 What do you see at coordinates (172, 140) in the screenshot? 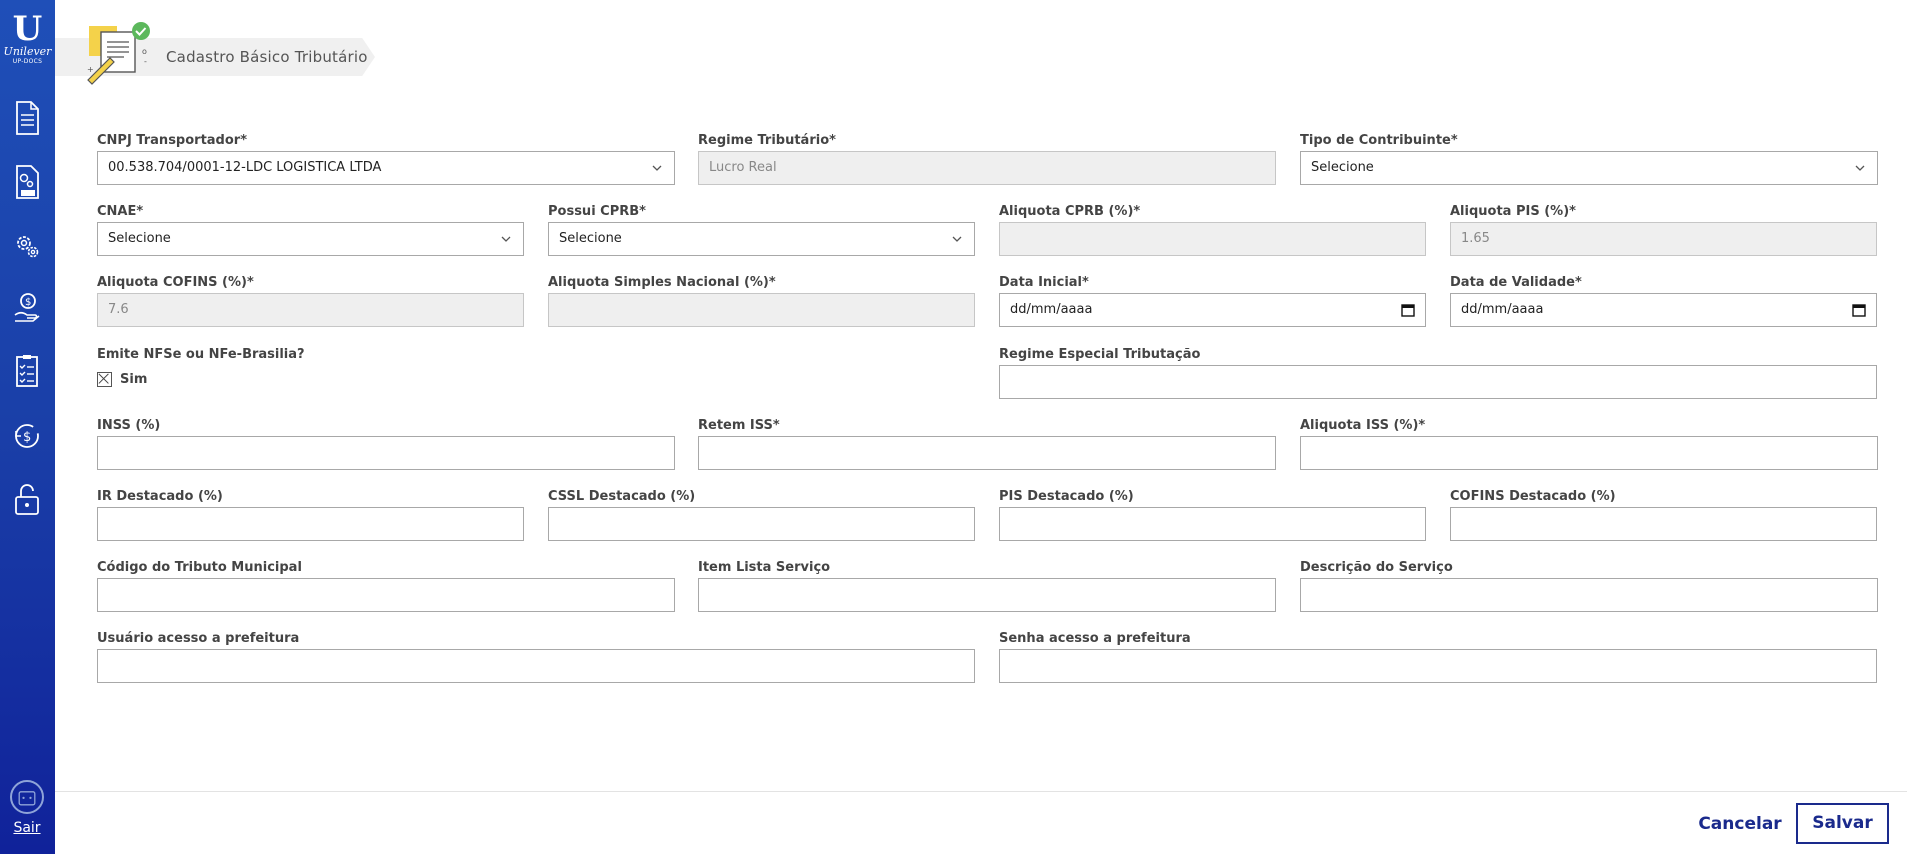
I see `cnpj-label: CNPJ Transportador*` at bounding box center [172, 140].